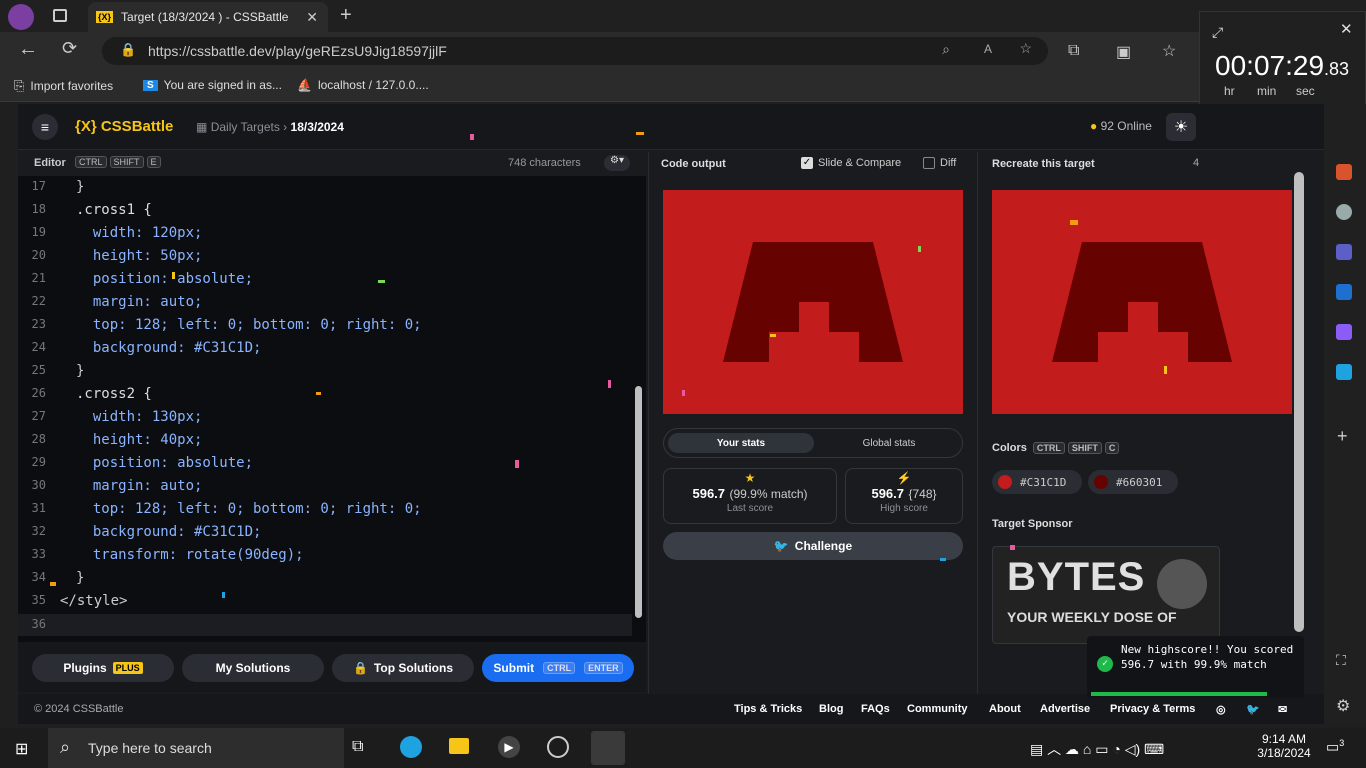 Image resolution: width=1366 pixels, height=768 pixels. I want to click on lock-icon: 🔒, so click(128, 49).